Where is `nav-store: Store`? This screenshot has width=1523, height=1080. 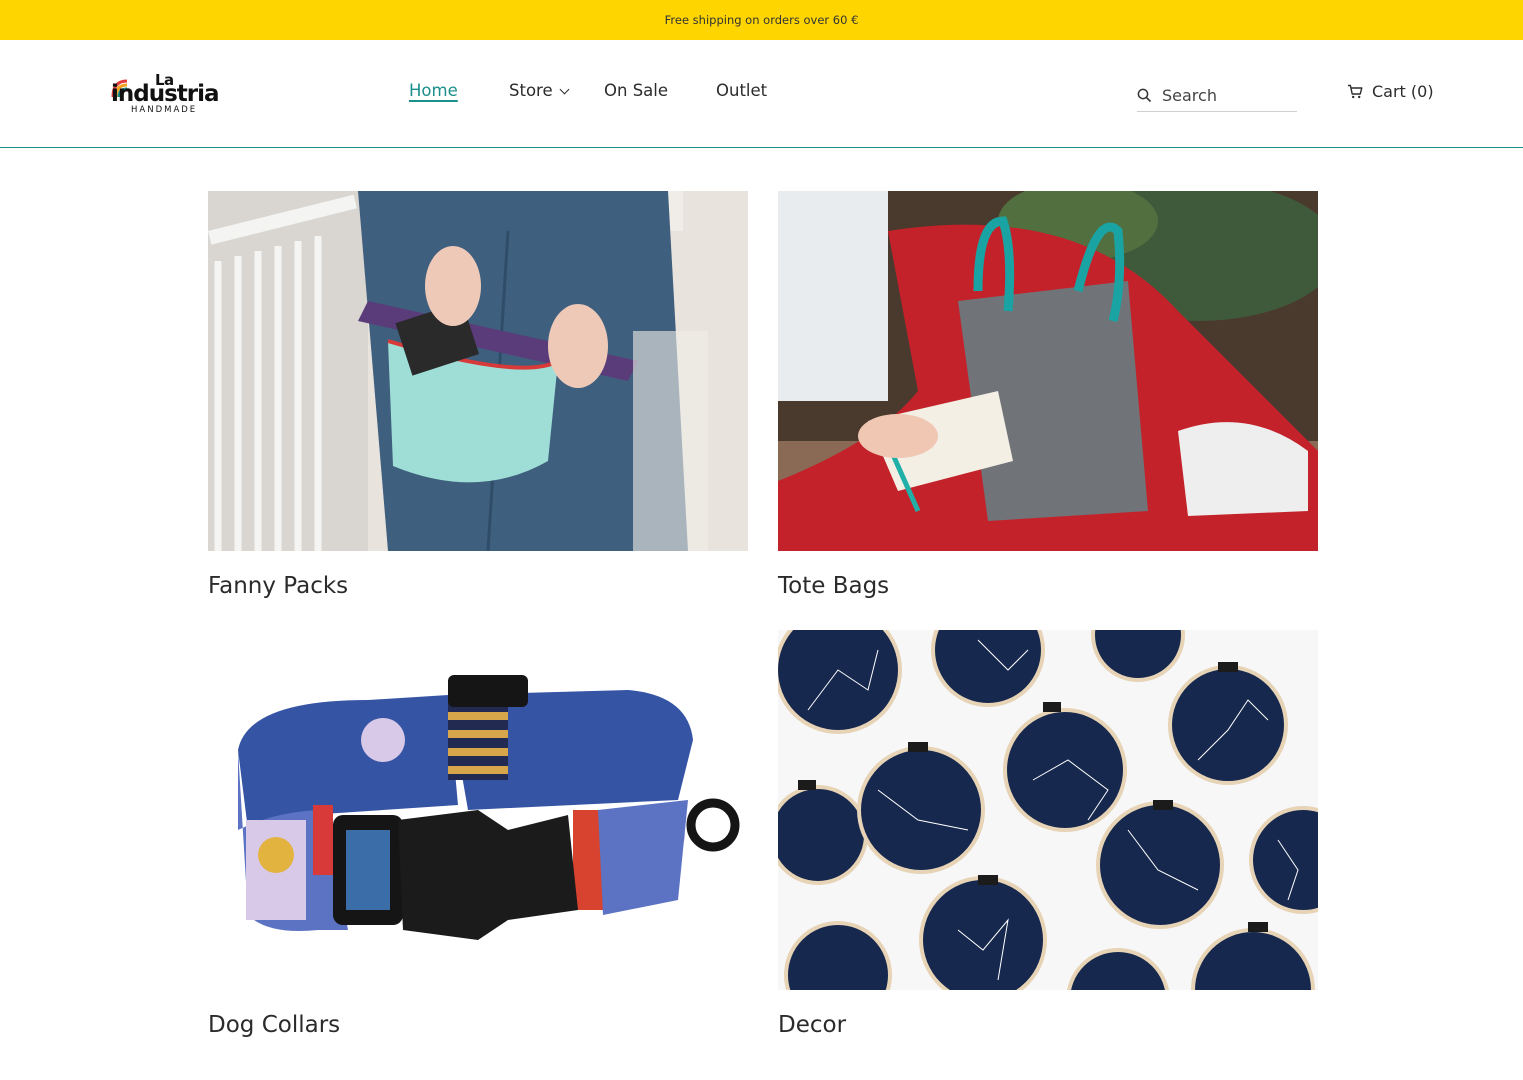
nav-store: Store is located at coordinates (539, 90).